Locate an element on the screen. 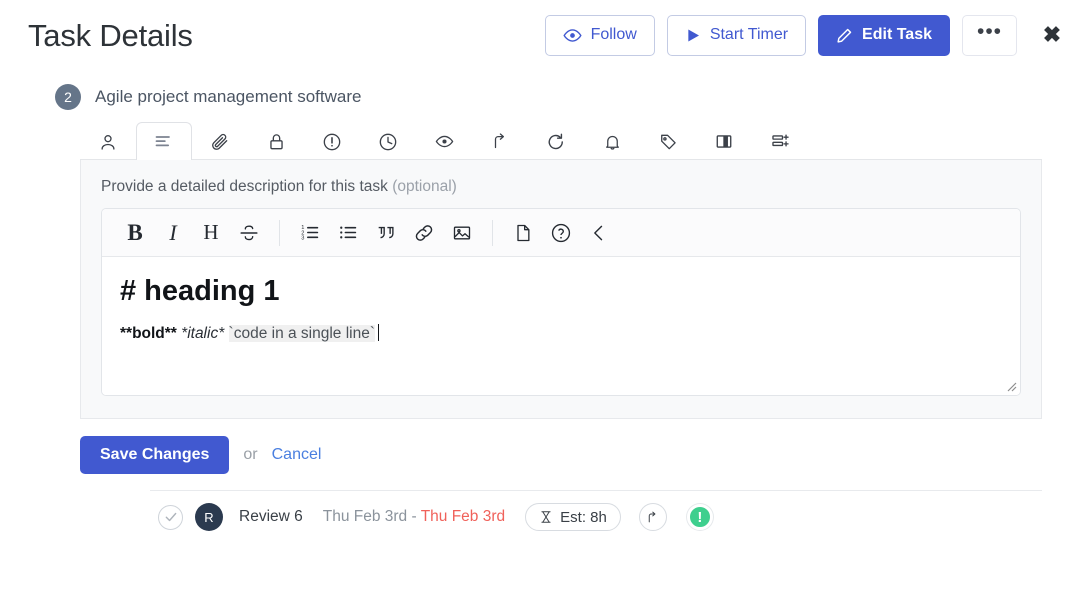  edit-task-button: Edit Task is located at coordinates (884, 35).